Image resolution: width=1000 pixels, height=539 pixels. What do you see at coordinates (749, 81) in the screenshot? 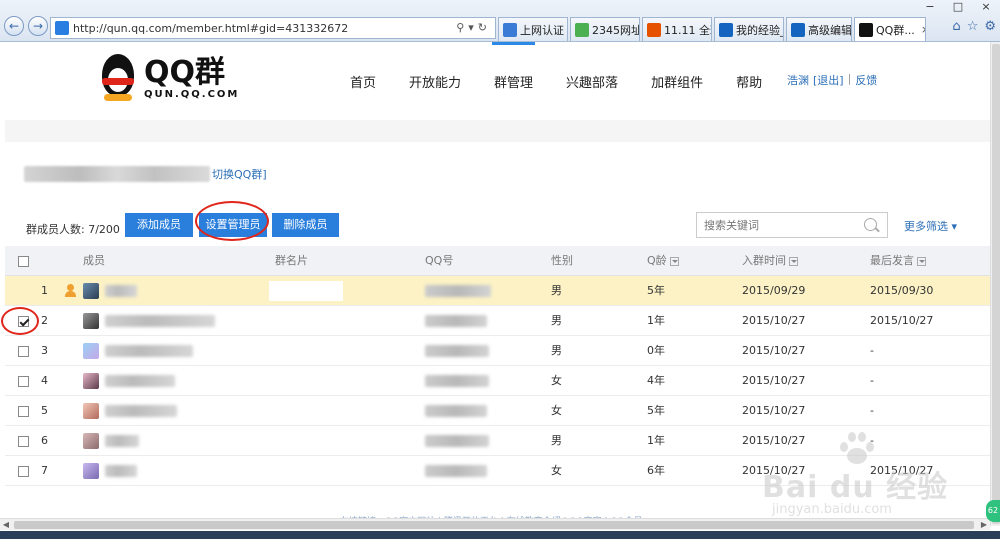
I see `nav-help: 帮助` at bounding box center [749, 81].